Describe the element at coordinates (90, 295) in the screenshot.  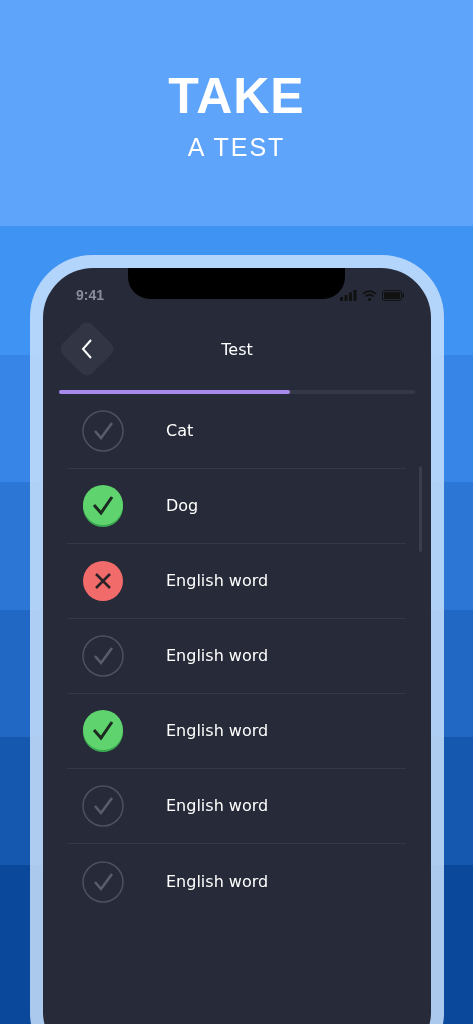
I see `status-time: 9:41` at that location.